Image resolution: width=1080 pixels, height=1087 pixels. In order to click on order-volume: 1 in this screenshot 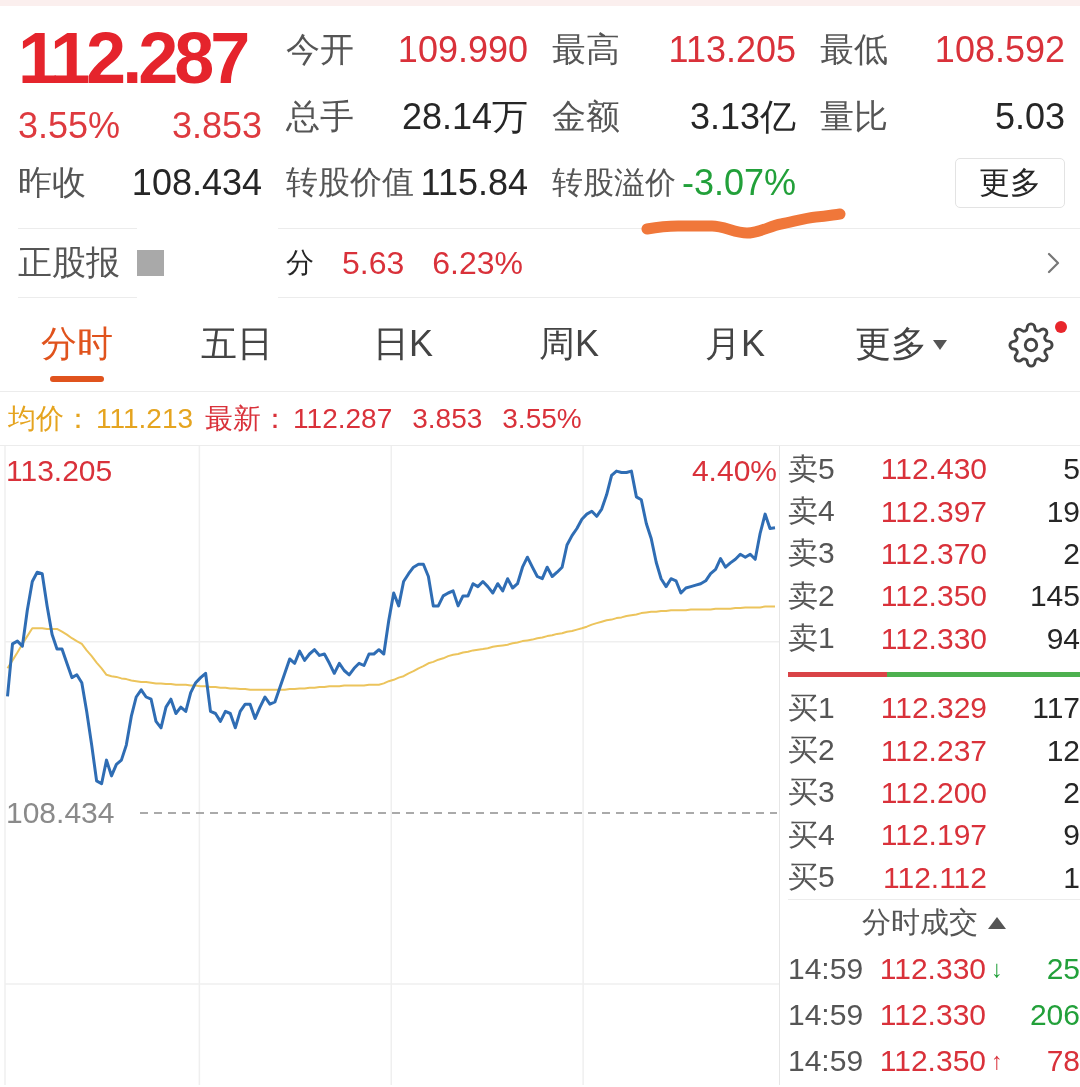, I will do `click(1071, 877)`.